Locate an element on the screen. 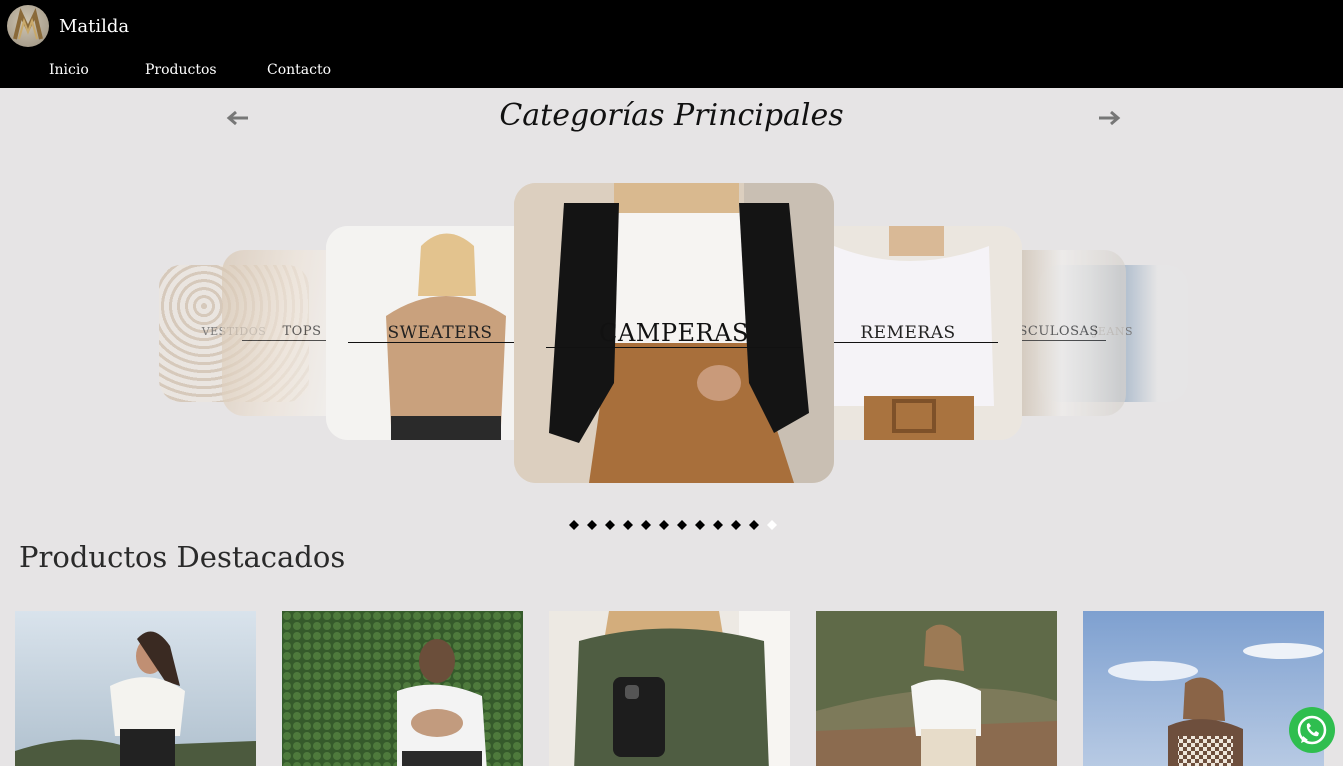 This screenshot has width=1343, height=766. nav-inicio: Inicio is located at coordinates (69, 70).